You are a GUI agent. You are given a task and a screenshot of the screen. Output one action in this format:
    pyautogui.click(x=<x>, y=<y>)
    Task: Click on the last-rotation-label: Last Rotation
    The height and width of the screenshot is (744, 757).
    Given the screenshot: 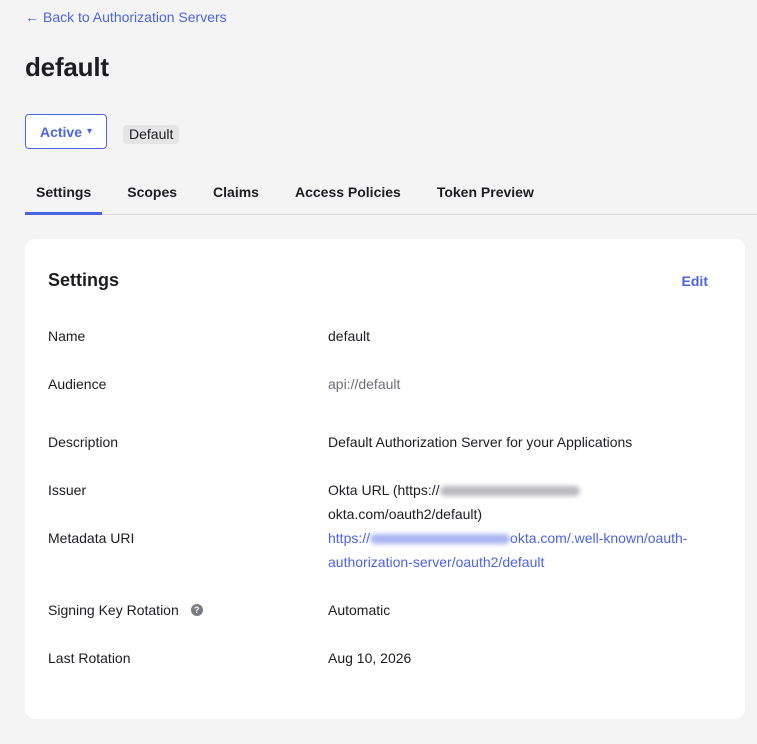 What is the action you would take?
    pyautogui.click(x=89, y=658)
    